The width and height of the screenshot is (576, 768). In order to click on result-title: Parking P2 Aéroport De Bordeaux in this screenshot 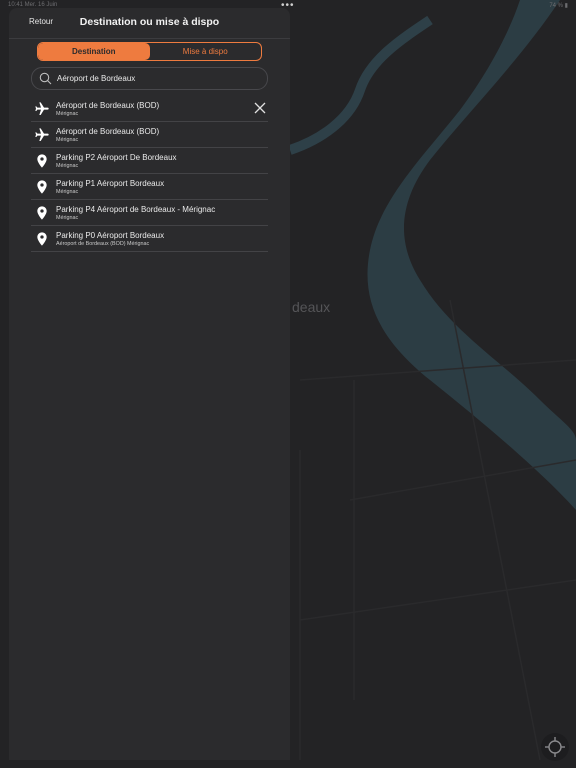, I will do `click(116, 157)`.